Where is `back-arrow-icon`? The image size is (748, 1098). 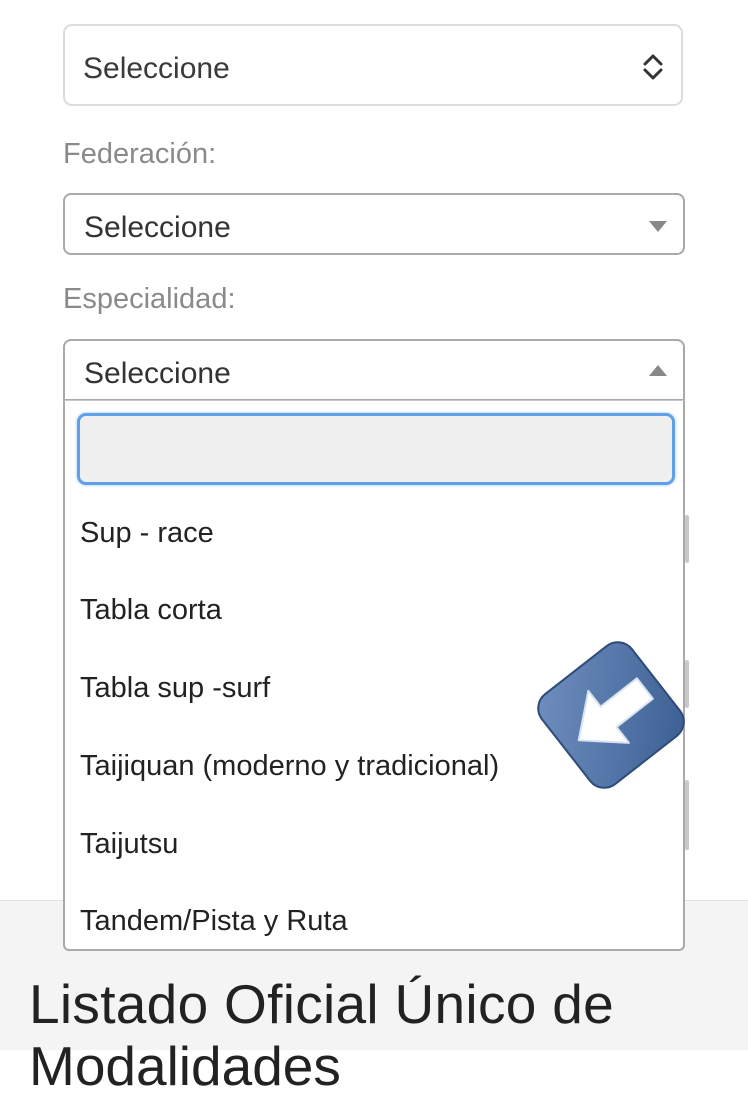
back-arrow-icon is located at coordinates (611, 715).